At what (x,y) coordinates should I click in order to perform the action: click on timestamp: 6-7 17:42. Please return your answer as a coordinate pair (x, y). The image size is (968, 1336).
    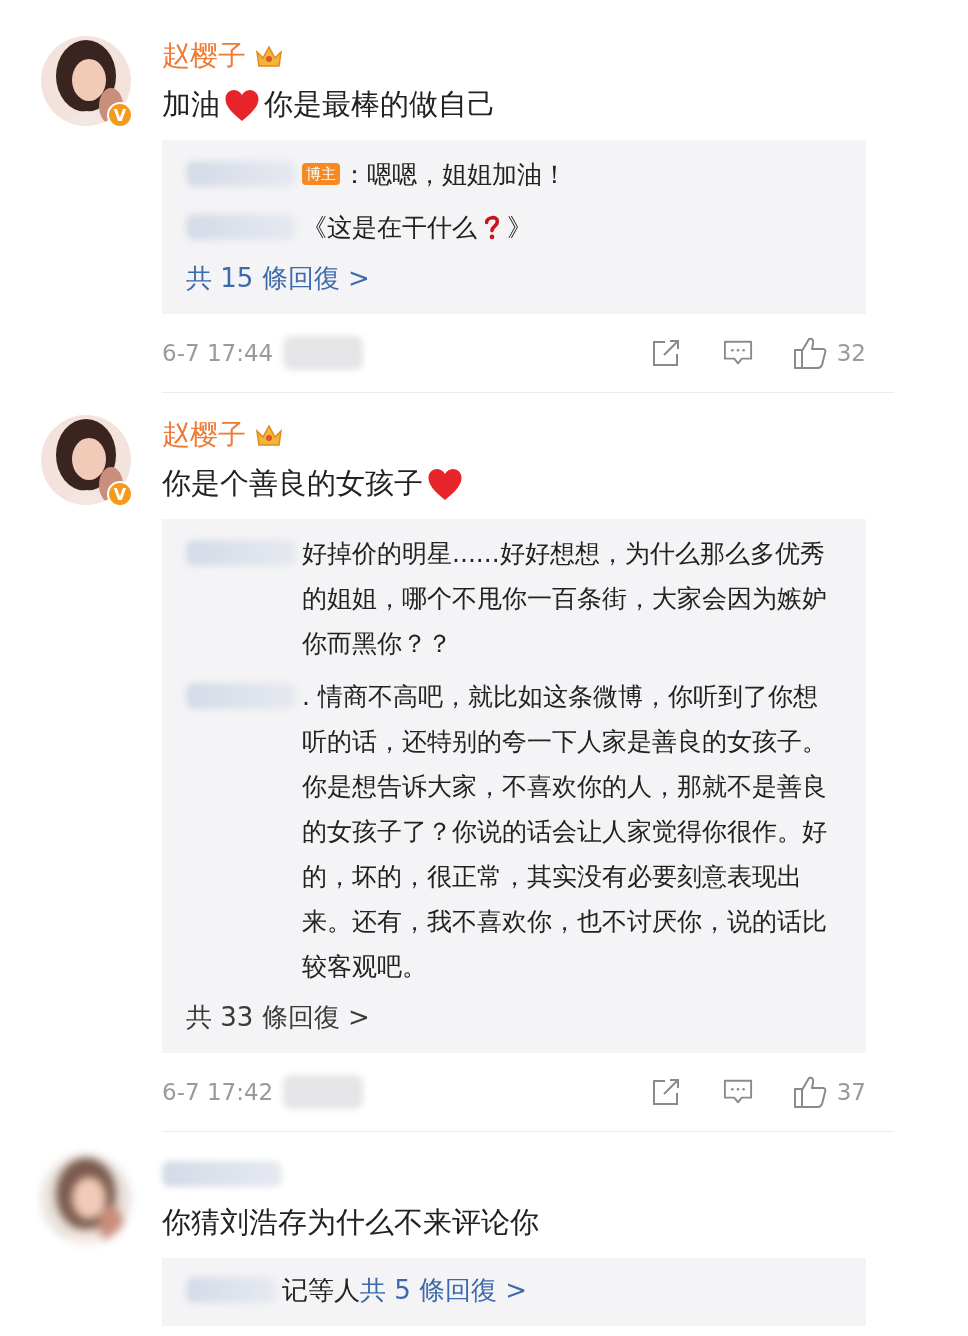
    Looking at the image, I should click on (218, 1092).